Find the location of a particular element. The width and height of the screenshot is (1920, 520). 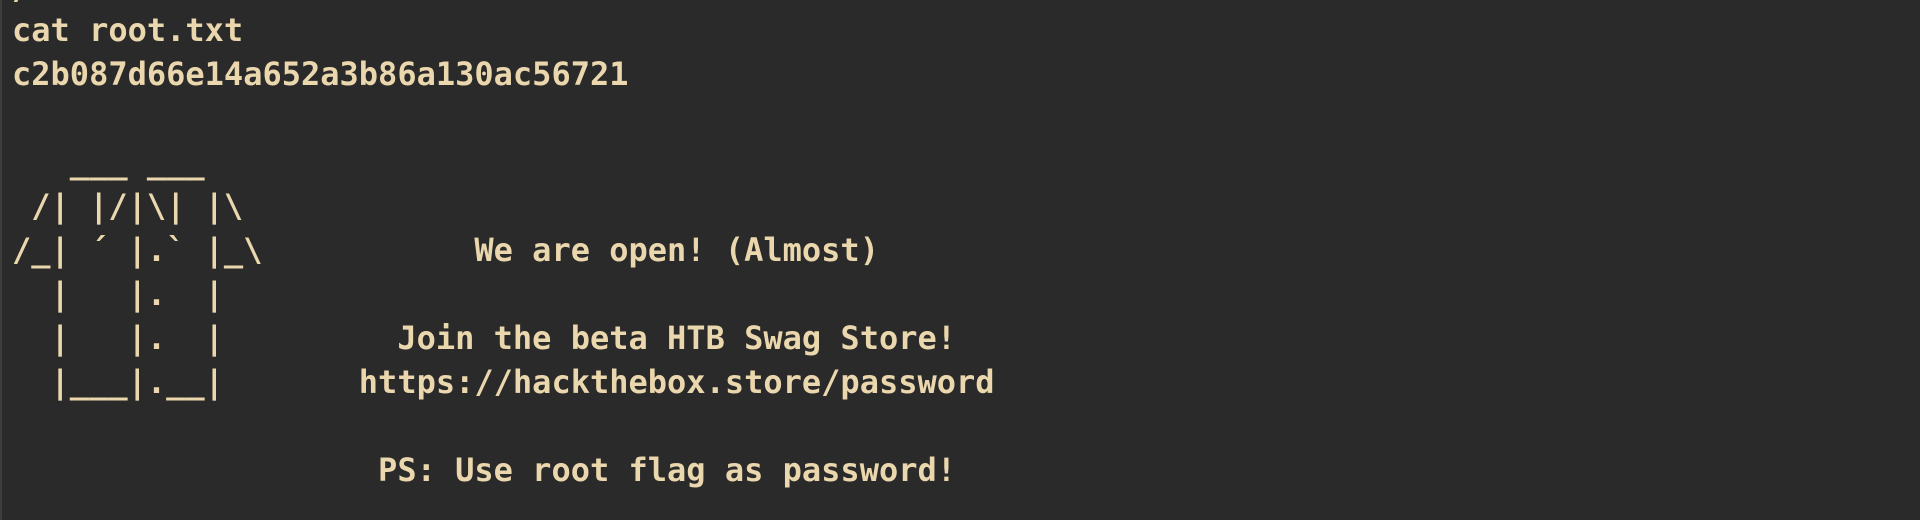

command-line: cat root.txt is located at coordinates (128, 30).